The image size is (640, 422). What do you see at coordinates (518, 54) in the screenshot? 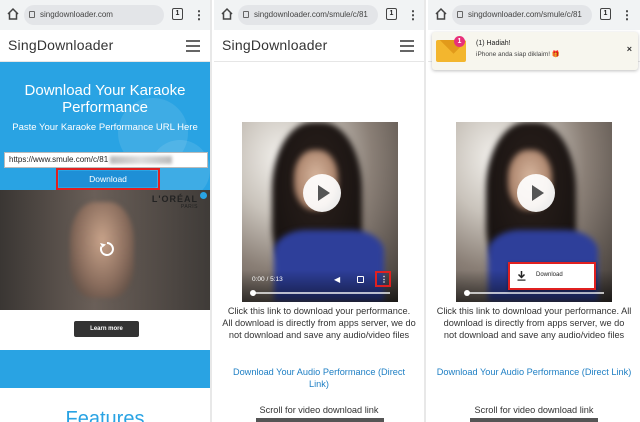
I see `notification-body: iPhone anda siap diklaim! 🎁` at bounding box center [518, 54].